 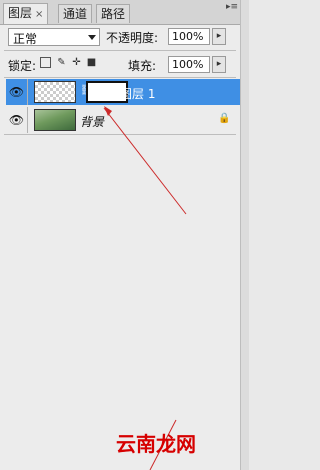 I want to click on watermark-text: 云南龙网, so click(x=156, y=444).